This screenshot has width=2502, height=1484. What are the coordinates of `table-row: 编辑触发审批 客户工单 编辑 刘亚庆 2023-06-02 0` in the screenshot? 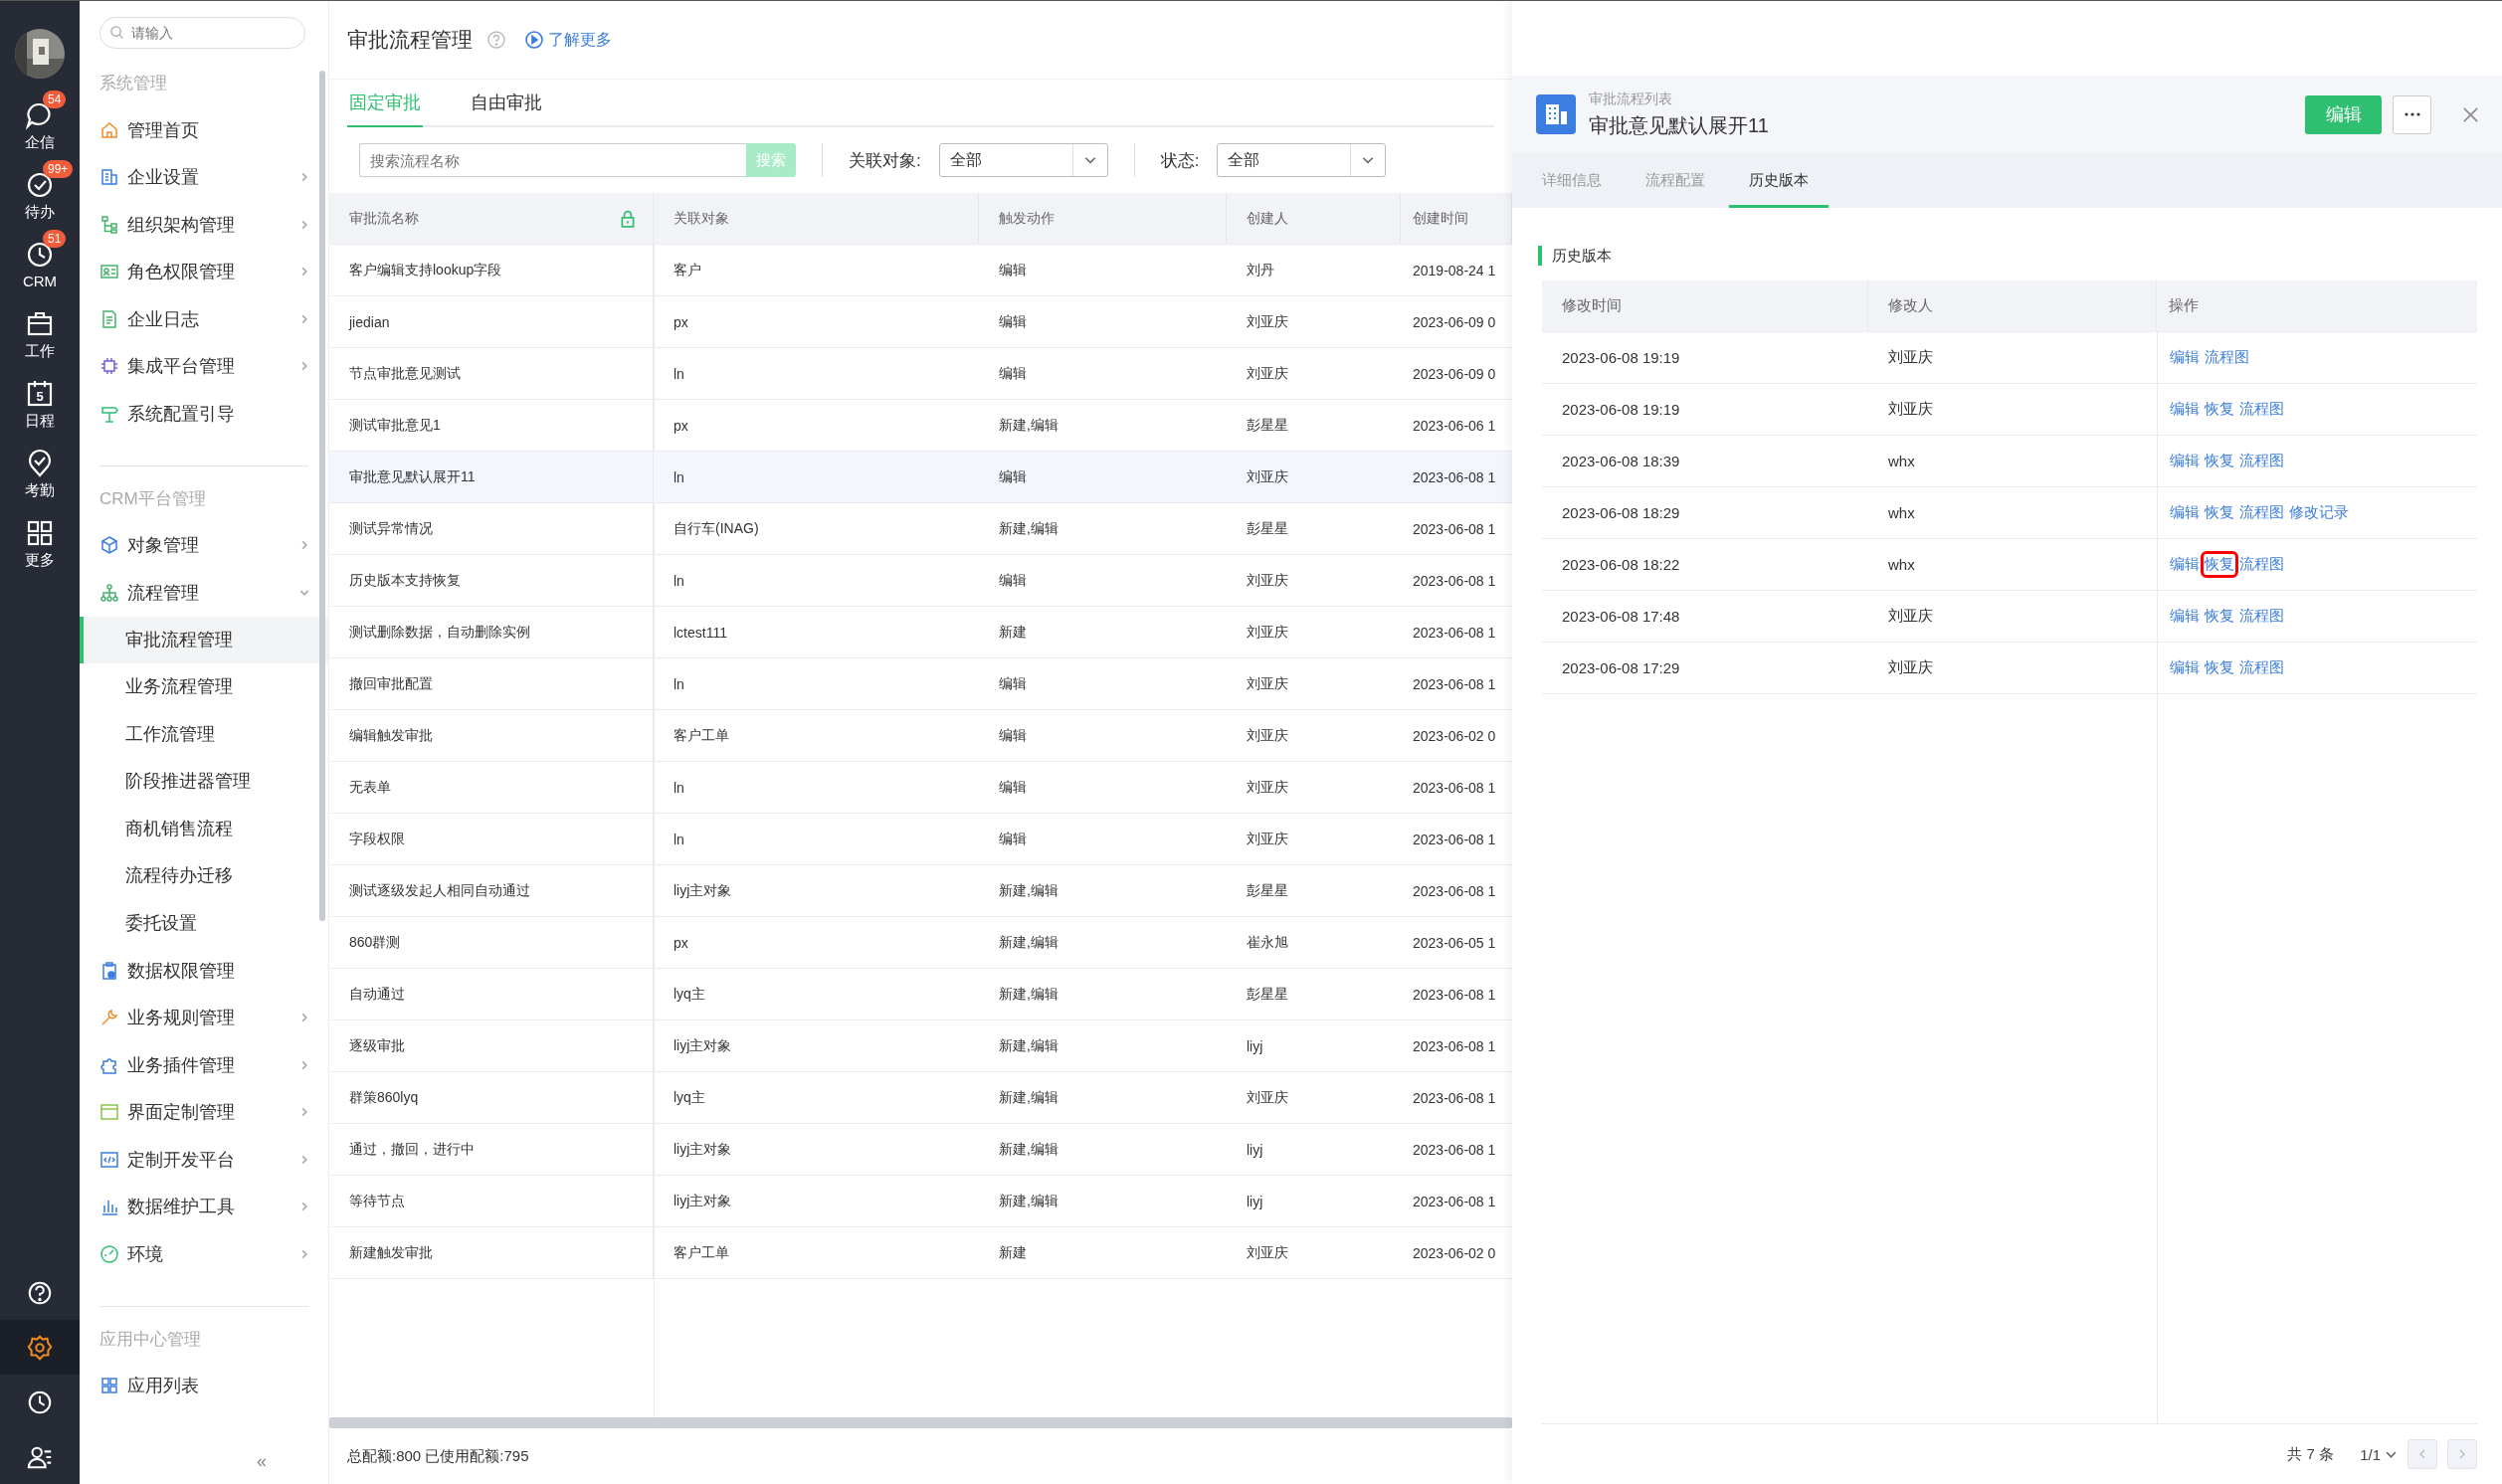 It's located at (920, 736).